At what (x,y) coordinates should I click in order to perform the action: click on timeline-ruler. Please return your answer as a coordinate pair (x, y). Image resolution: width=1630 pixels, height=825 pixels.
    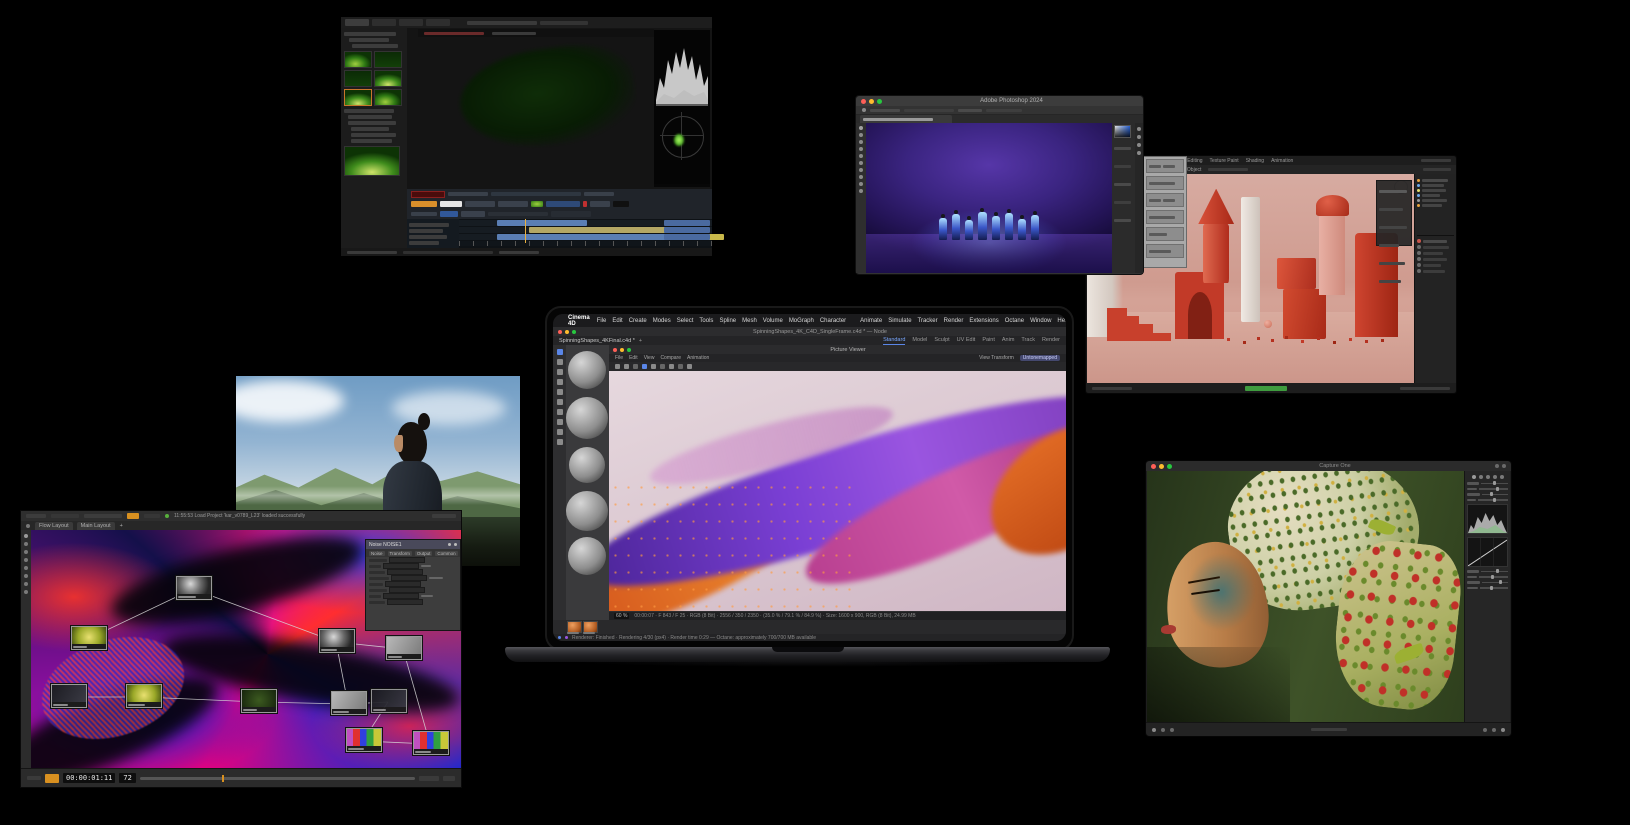
    Looking at the image, I should click on (585, 243).